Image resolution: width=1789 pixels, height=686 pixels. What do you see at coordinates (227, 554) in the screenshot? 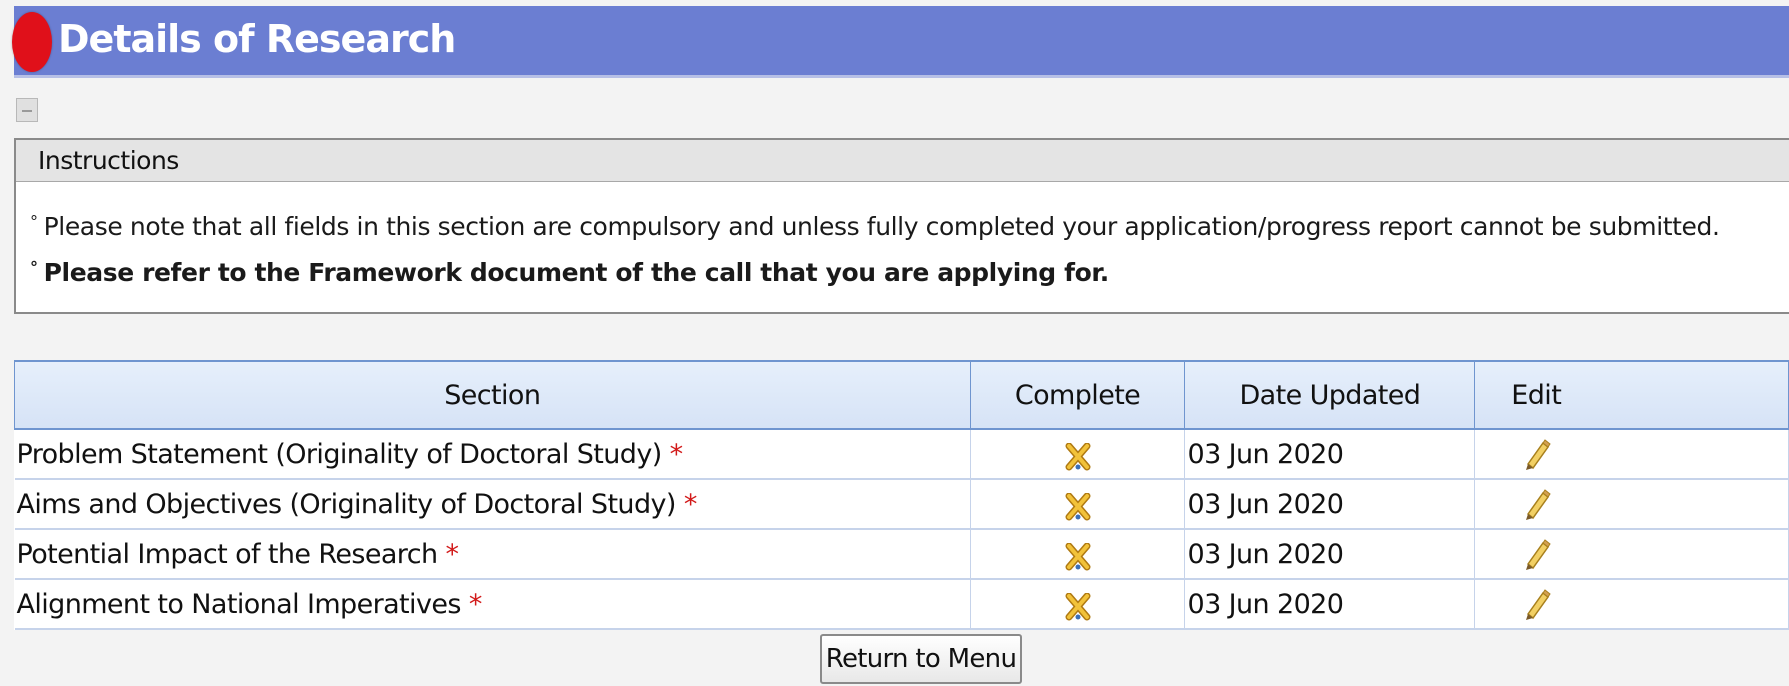
I see `section-name: Potential Impact of the Research` at bounding box center [227, 554].